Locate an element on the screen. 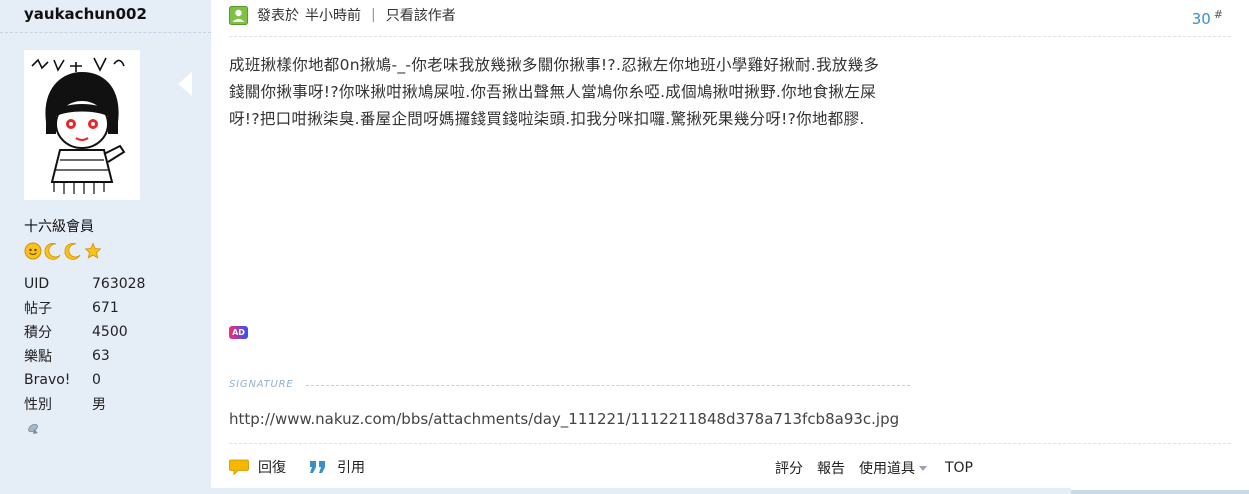 The width and height of the screenshot is (1249, 494). stat-value: 63 is located at coordinates (101, 356).